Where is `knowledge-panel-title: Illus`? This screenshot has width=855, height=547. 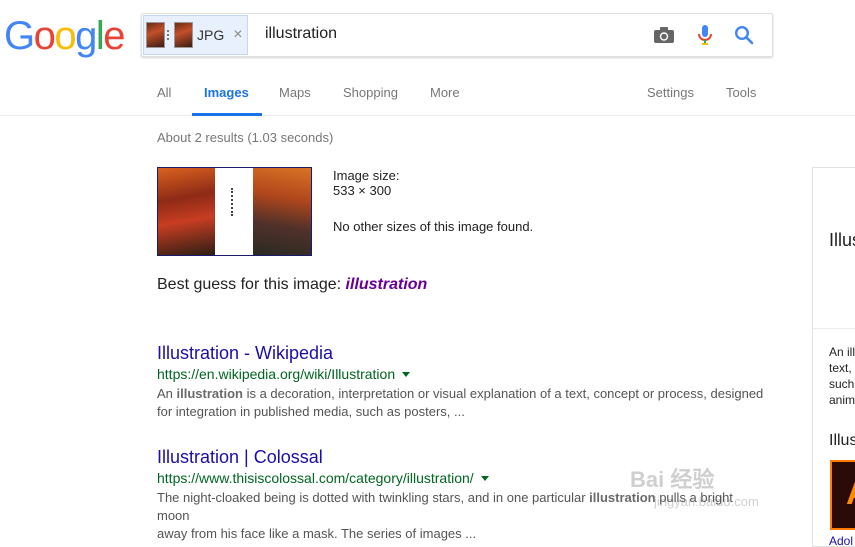
knowledge-panel-title: Illus is located at coordinates (842, 240).